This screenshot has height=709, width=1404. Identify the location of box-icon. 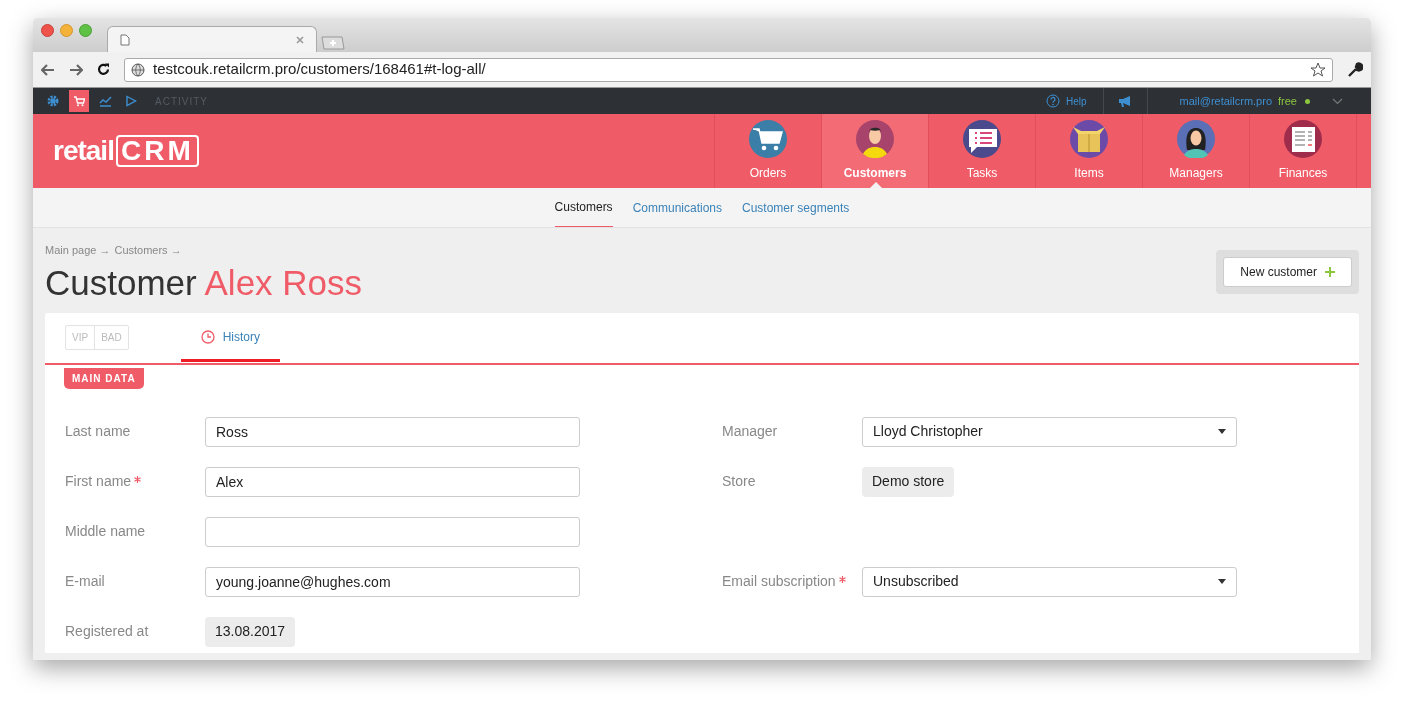
(1089, 139).